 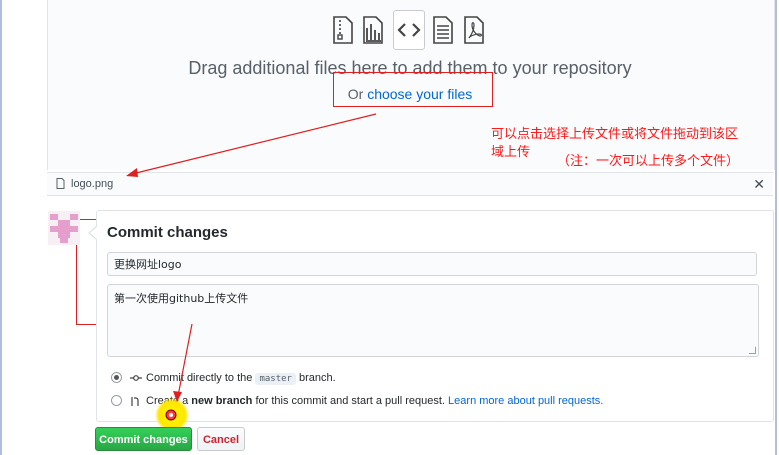 I want to click on arrow-to-new-branch, so click(x=185, y=360).